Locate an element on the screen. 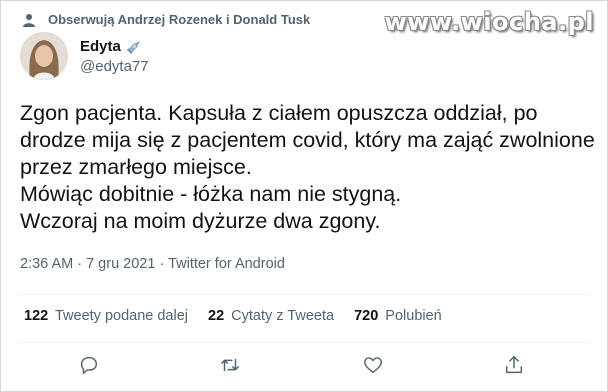  share-button is located at coordinates (516, 367).